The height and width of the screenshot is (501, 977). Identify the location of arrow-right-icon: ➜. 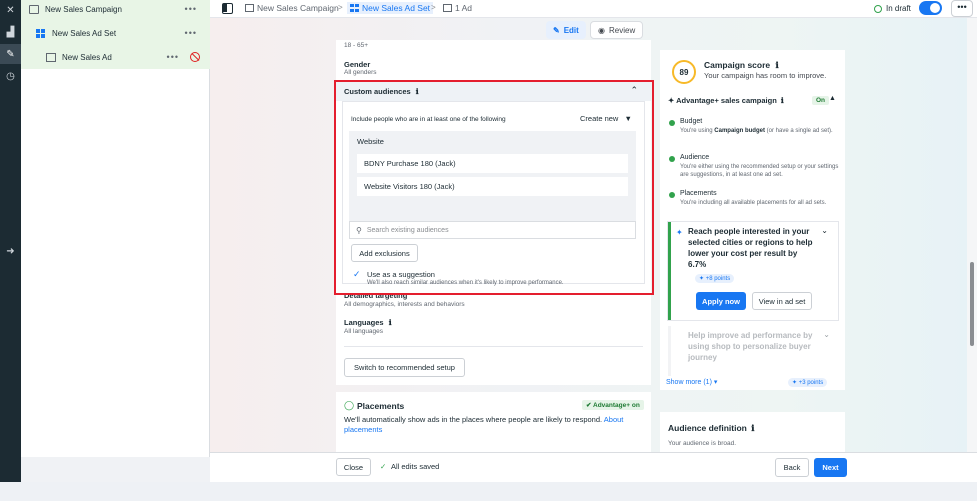
(10, 251).